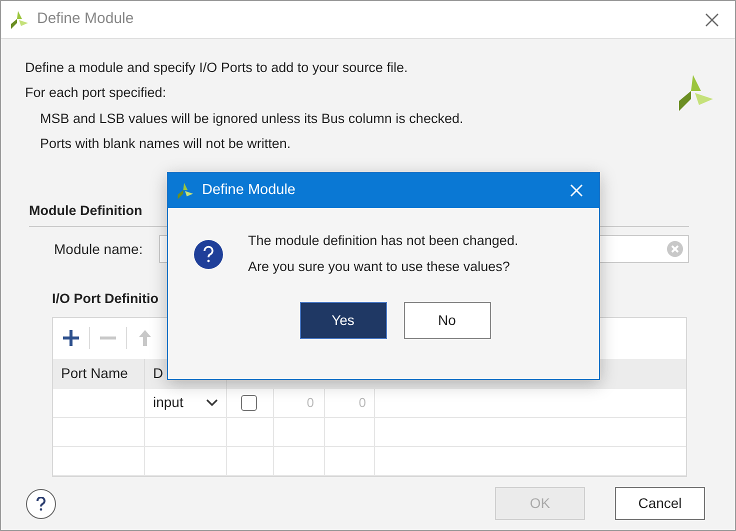 The image size is (736, 531). Describe the element at coordinates (383, 241) in the screenshot. I see `dialog-message: The module definition has not been changed.` at that location.